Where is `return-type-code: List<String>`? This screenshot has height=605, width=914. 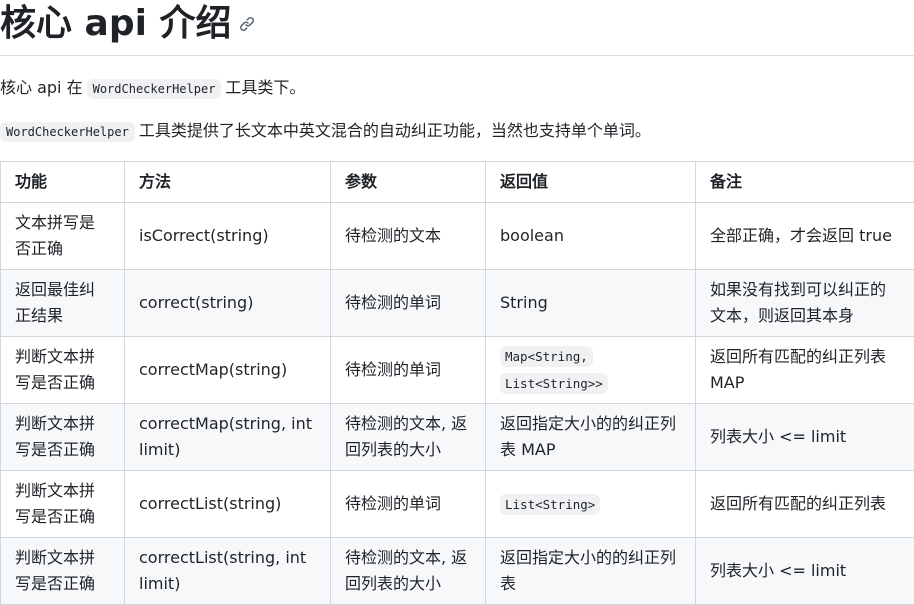 return-type-code: List<String> is located at coordinates (550, 504).